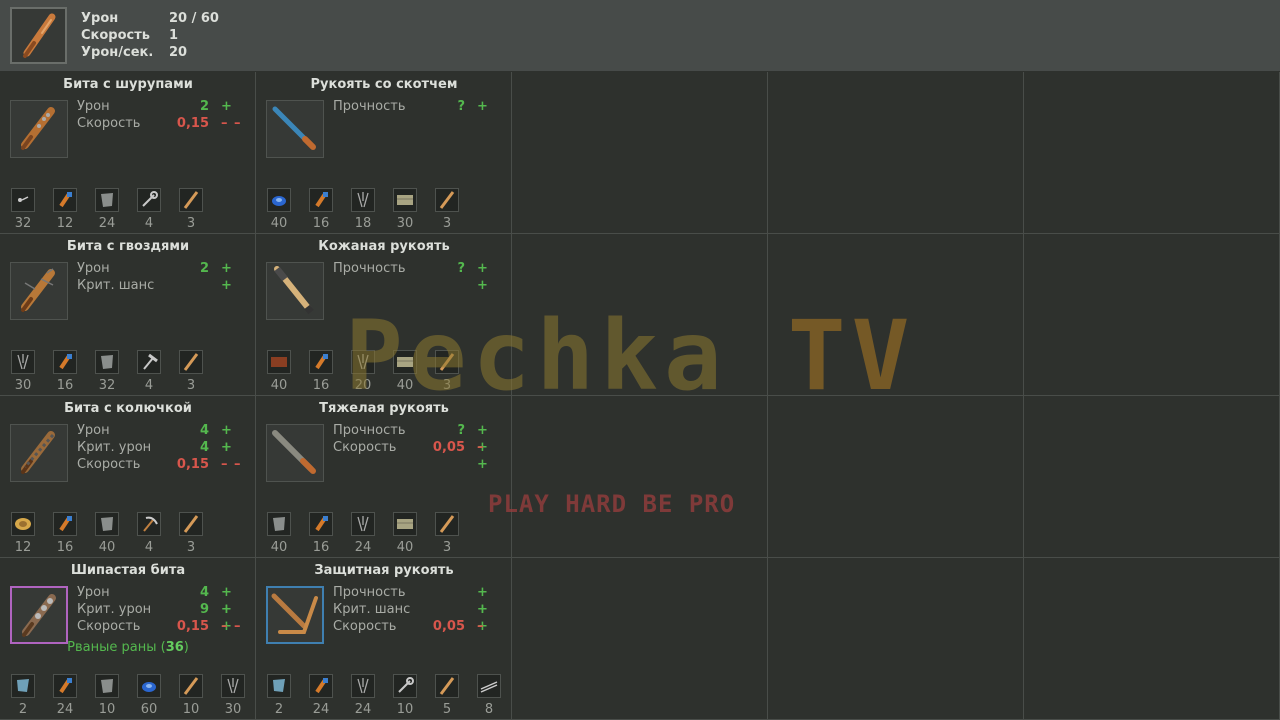 The width and height of the screenshot is (1280, 720). What do you see at coordinates (455, 695) in the screenshot?
I see `material-item: 5` at bounding box center [455, 695].